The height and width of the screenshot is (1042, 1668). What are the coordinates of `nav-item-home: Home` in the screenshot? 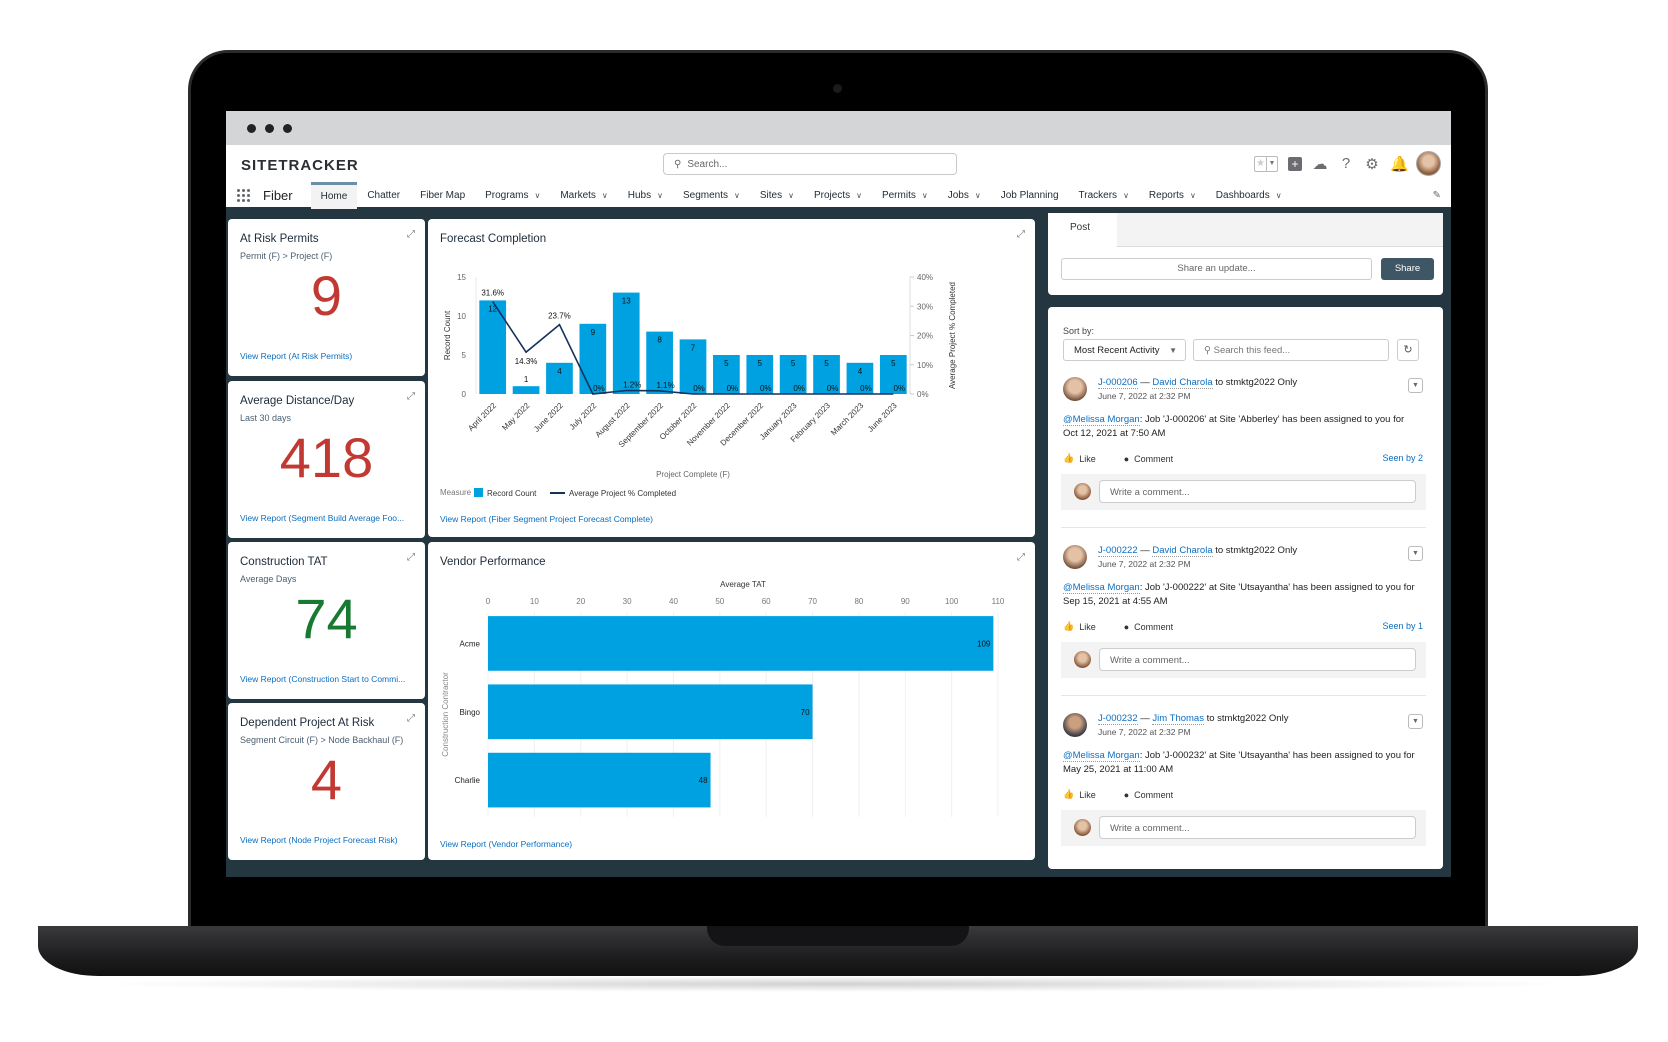 It's located at (334, 195).